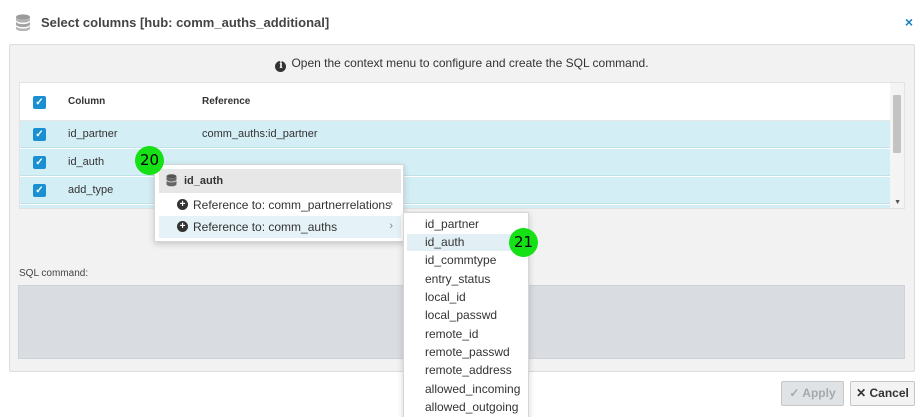  I want to click on column-cell: id_auth, so click(86, 162).